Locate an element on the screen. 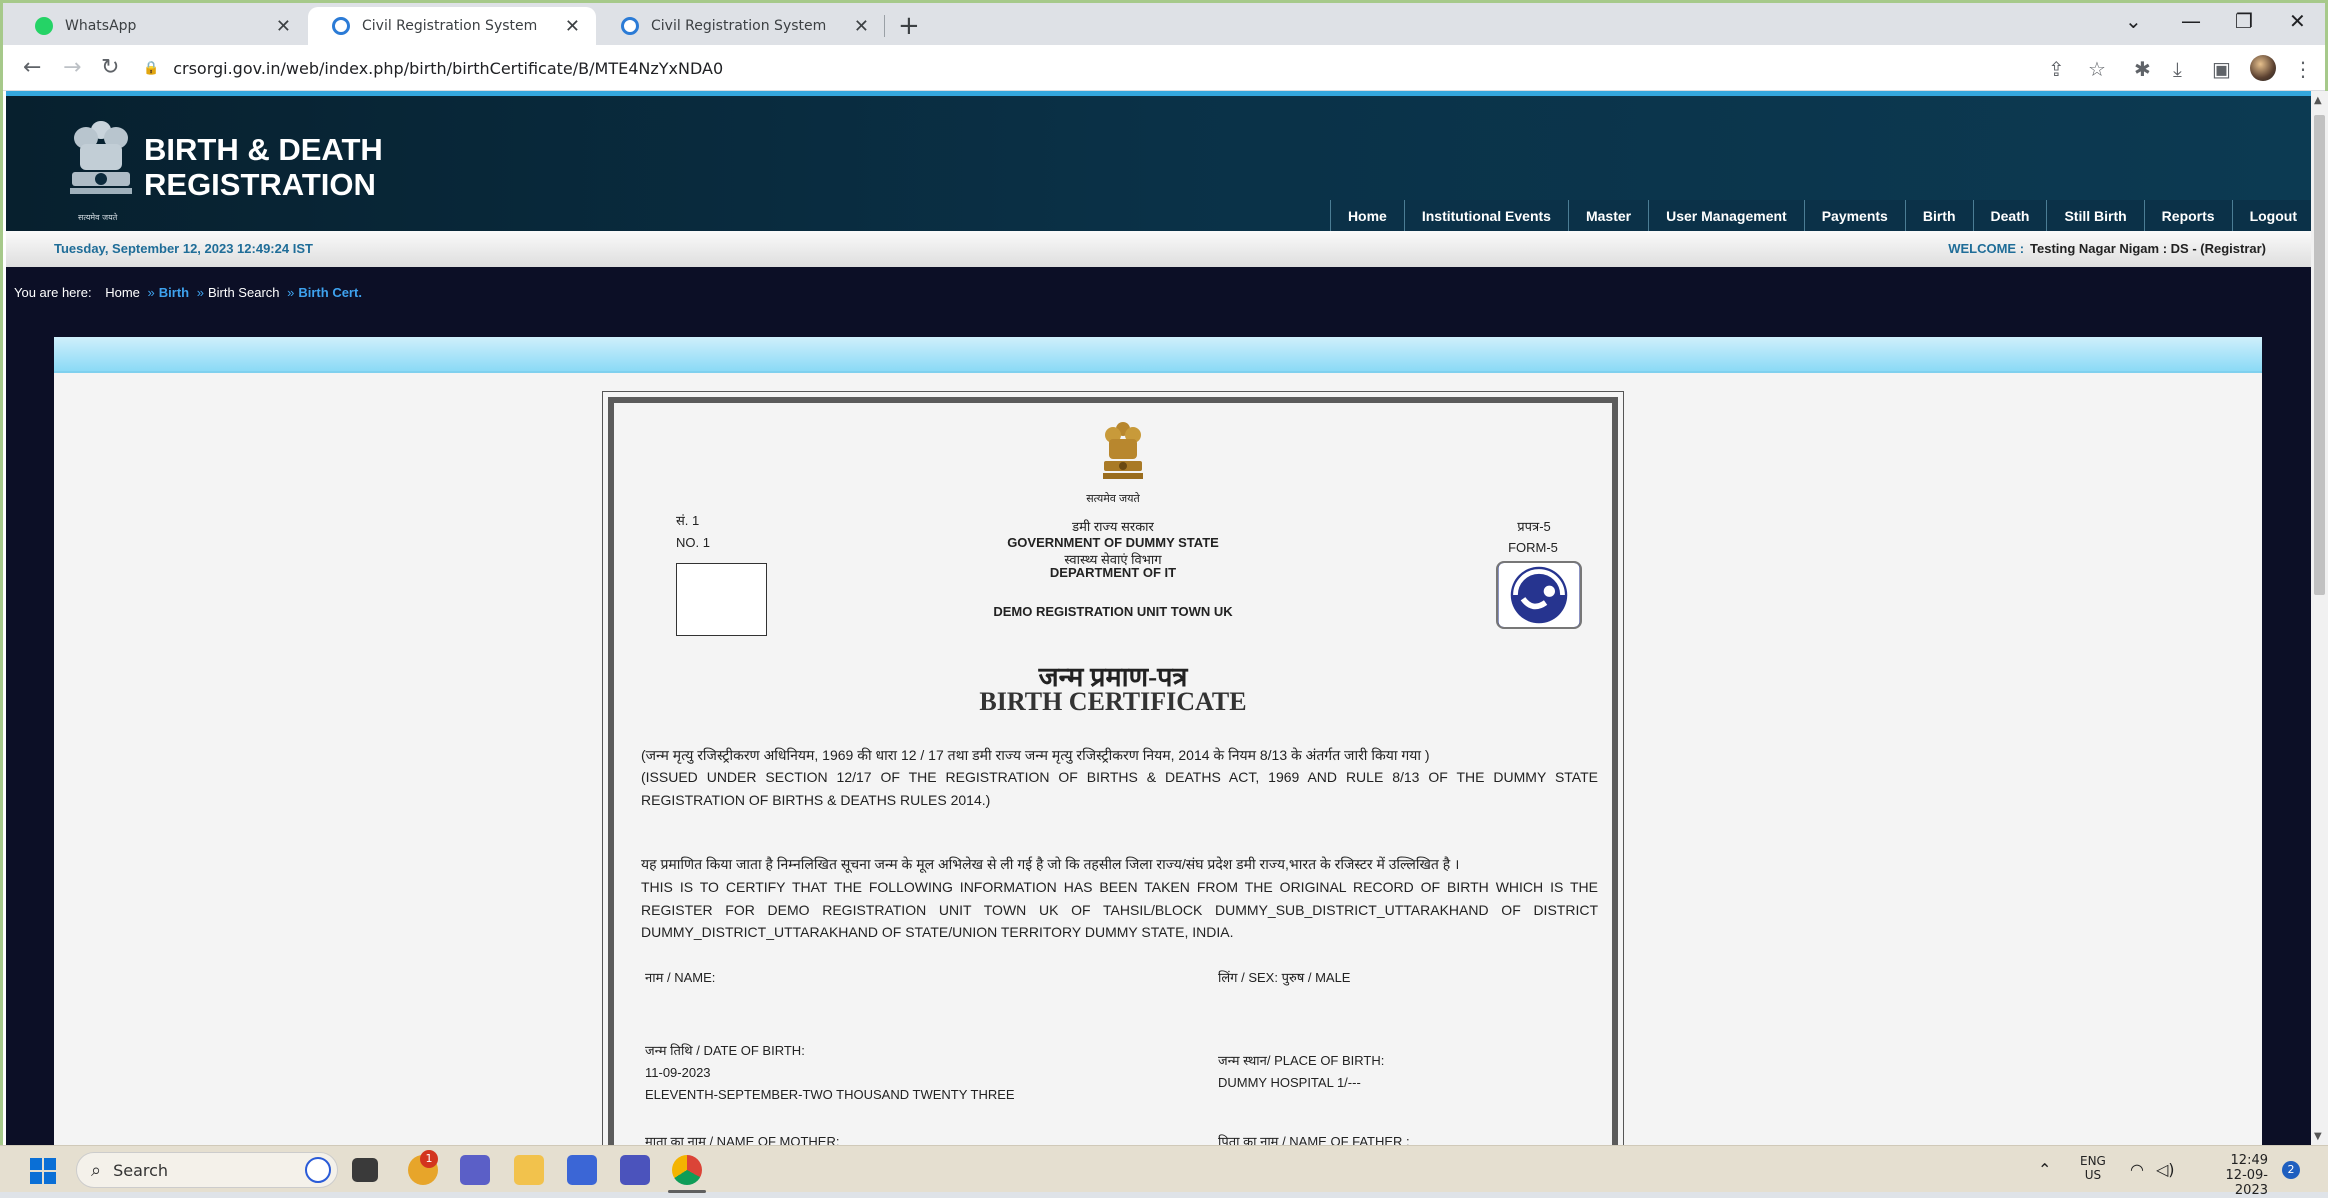 The image size is (2328, 1198). system-clock: 12:49 12-09-2023 is located at coordinates (2232, 1175).